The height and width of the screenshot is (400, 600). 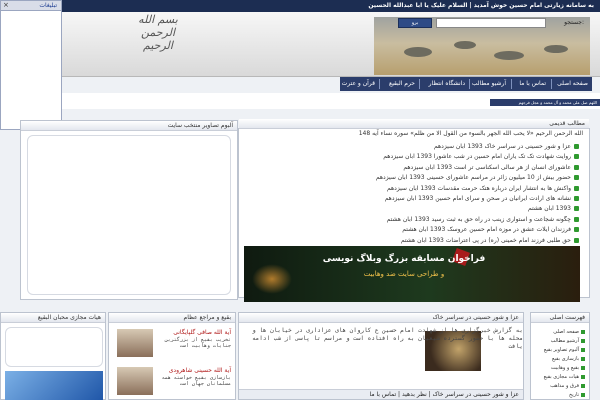 I want to click on menu-item: هیات مجازی بقیع, so click(x=558, y=378).